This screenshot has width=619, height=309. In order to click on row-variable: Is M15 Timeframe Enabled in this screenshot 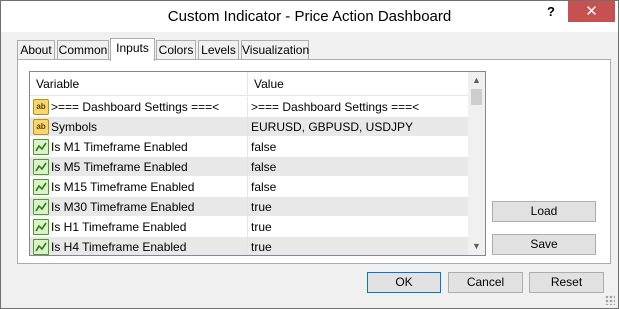, I will do `click(123, 187)`.